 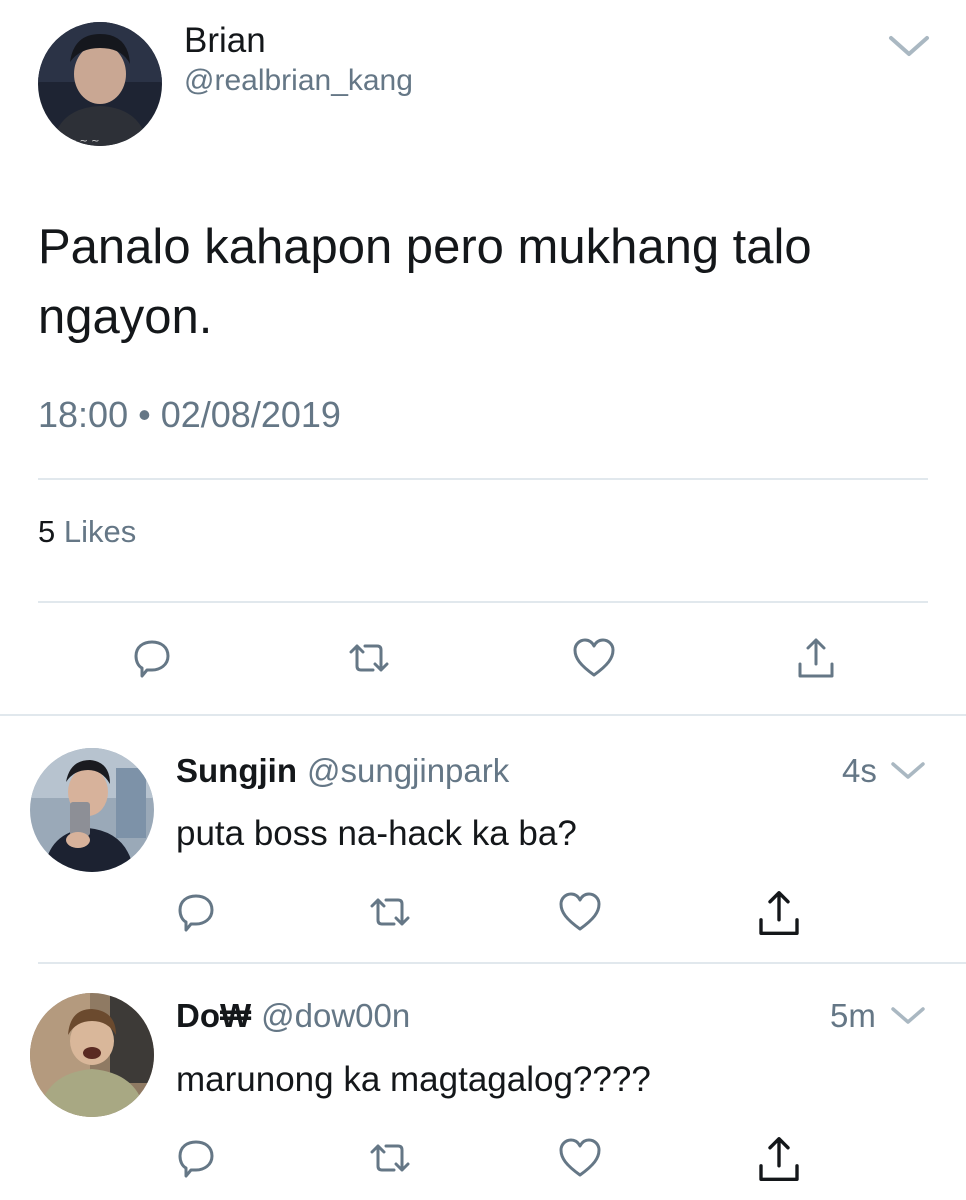 I want to click on reply-text: marunong ka magtagalog????, so click(x=413, y=1079).